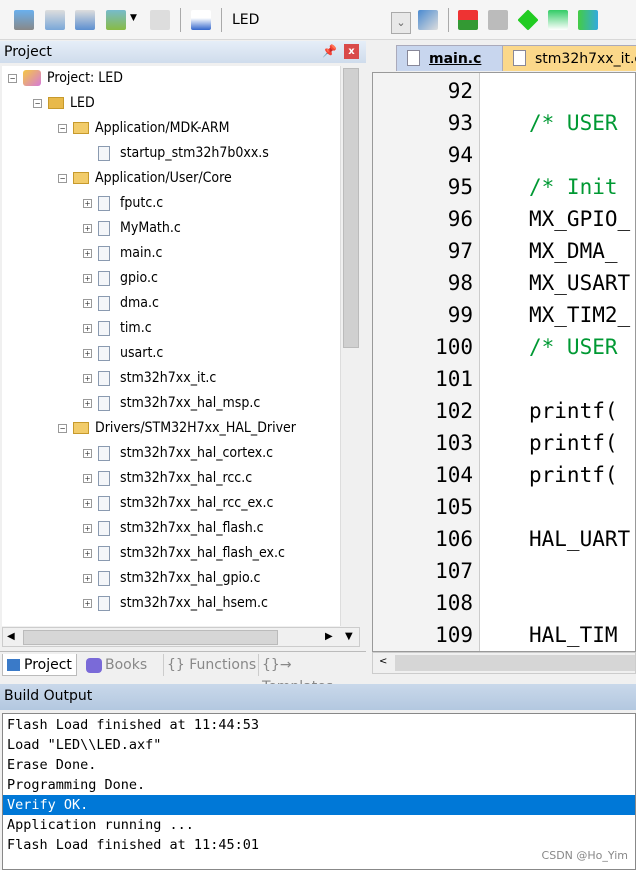 The width and height of the screenshot is (636, 870). Describe the element at coordinates (175, 603) in the screenshot. I see `tree-item: + stm32h7xx_hal_hsem.c` at that location.